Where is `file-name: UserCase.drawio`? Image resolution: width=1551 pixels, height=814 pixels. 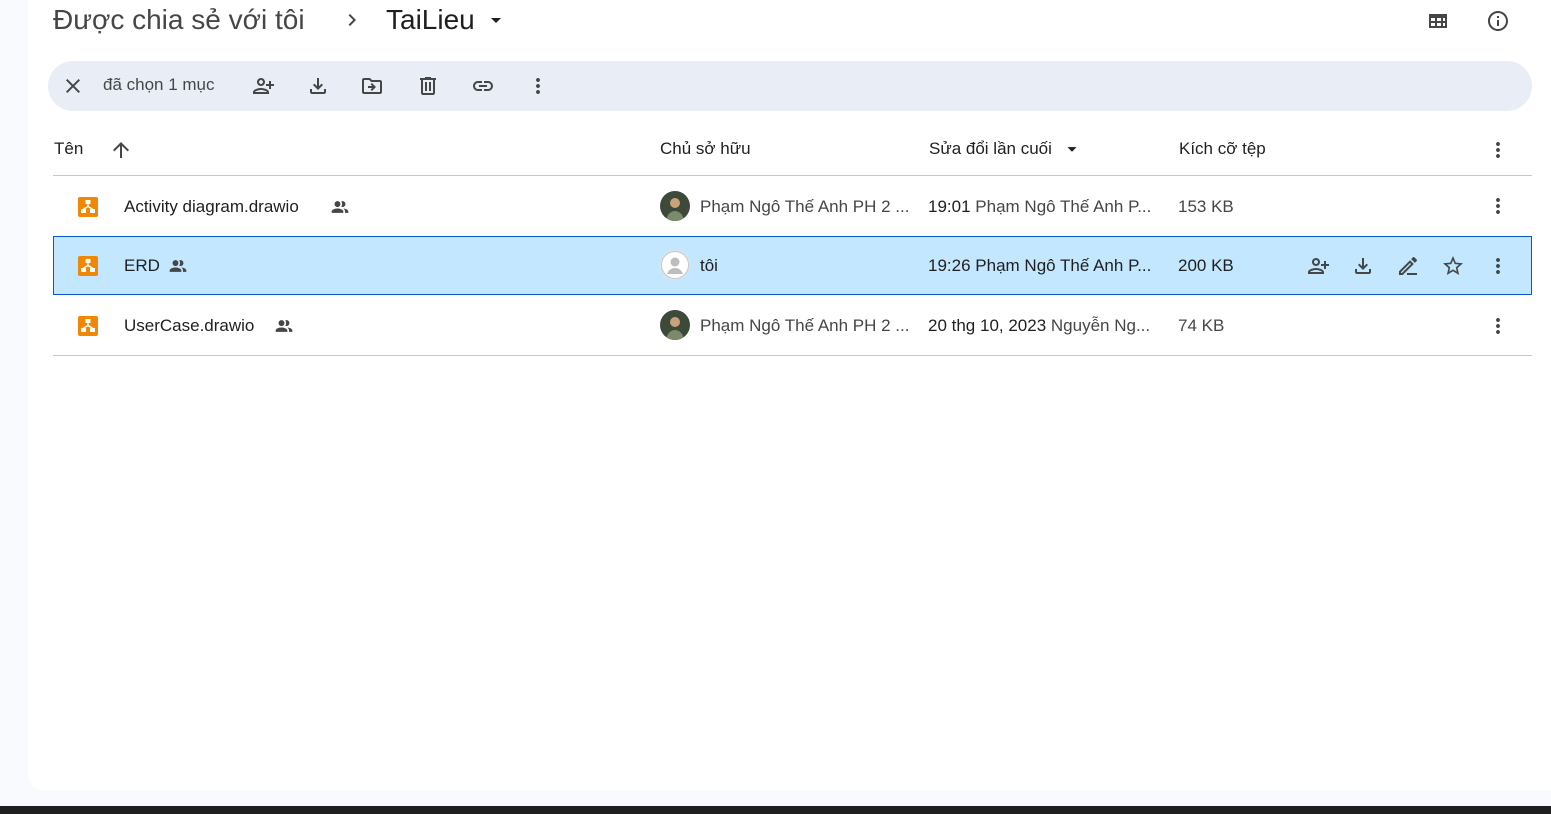
file-name: UserCase.drawio is located at coordinates (189, 326).